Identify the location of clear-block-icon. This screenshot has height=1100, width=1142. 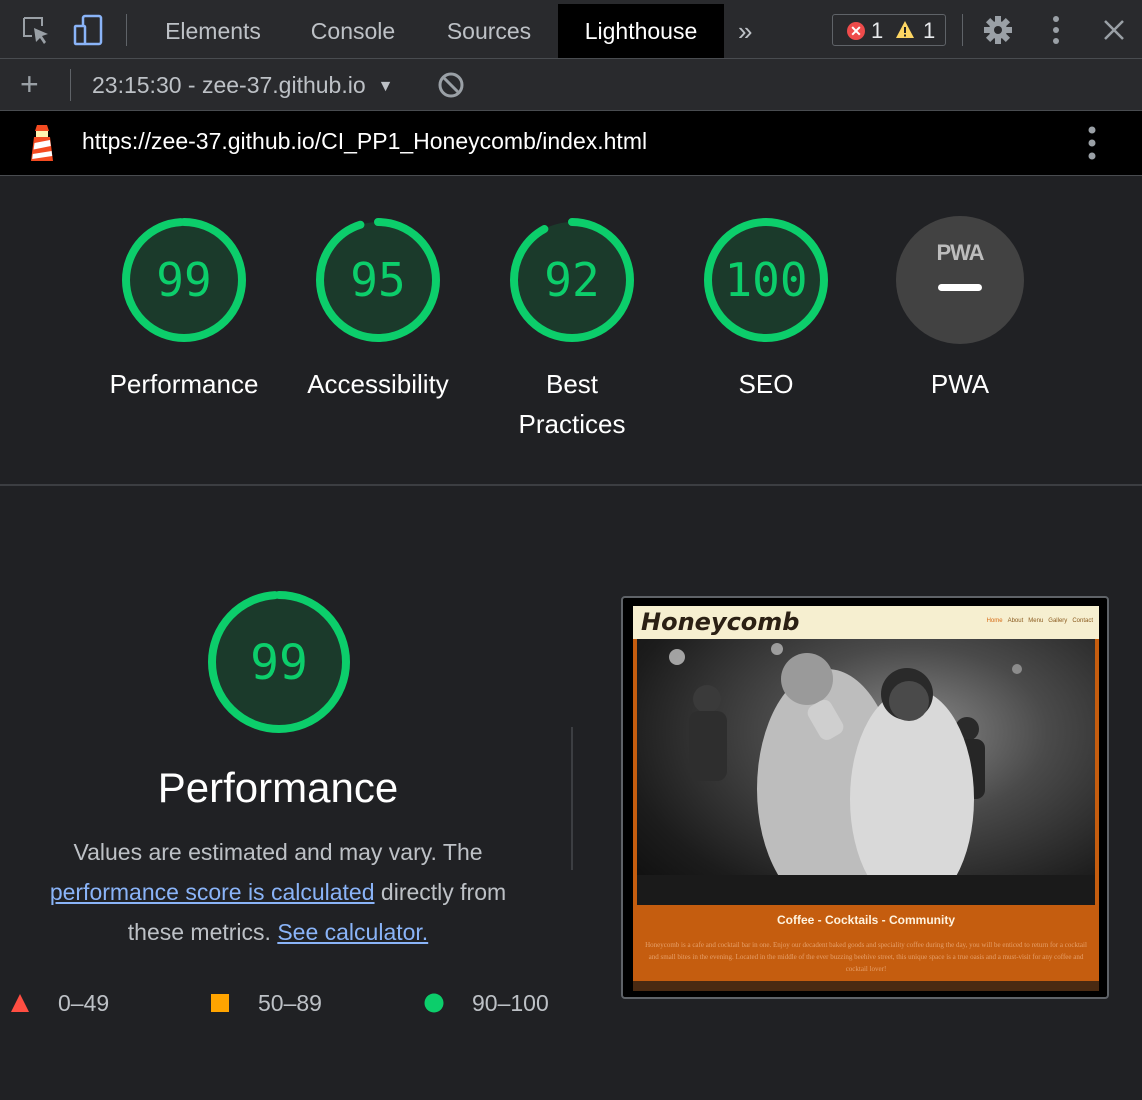
(451, 85).